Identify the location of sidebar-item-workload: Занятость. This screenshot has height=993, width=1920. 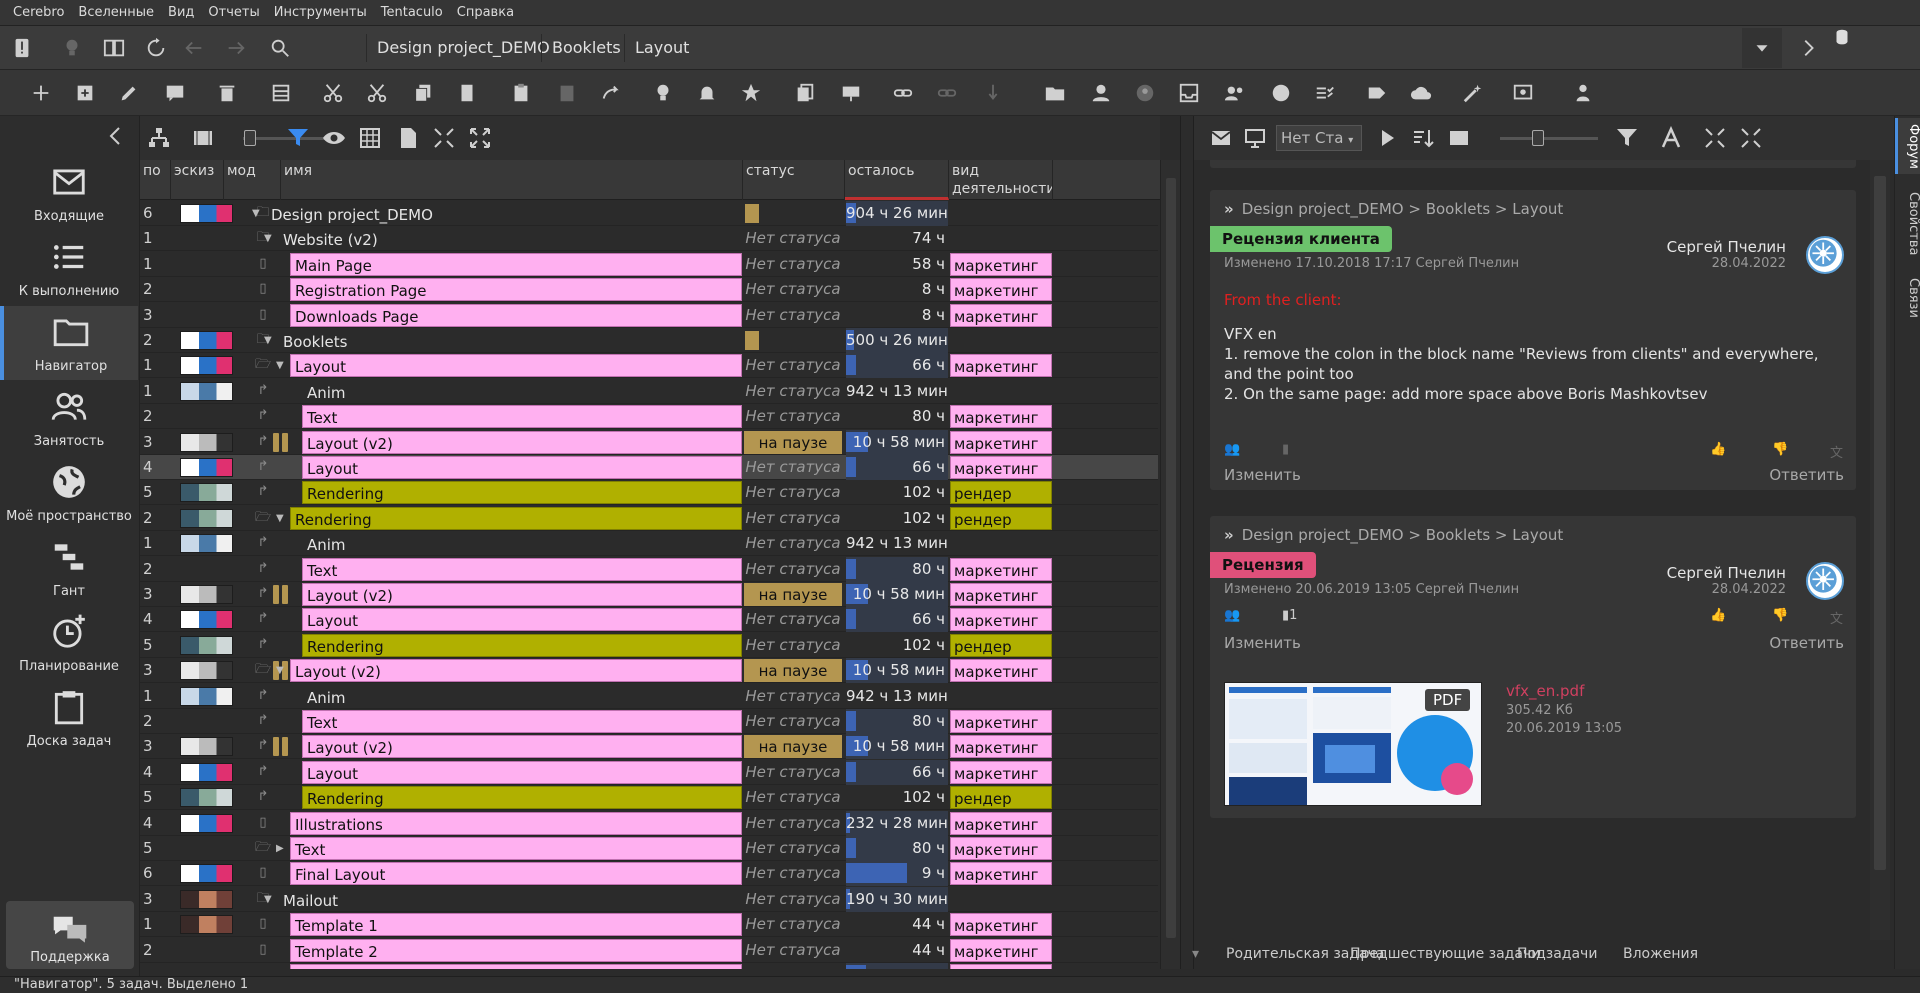
(69, 418).